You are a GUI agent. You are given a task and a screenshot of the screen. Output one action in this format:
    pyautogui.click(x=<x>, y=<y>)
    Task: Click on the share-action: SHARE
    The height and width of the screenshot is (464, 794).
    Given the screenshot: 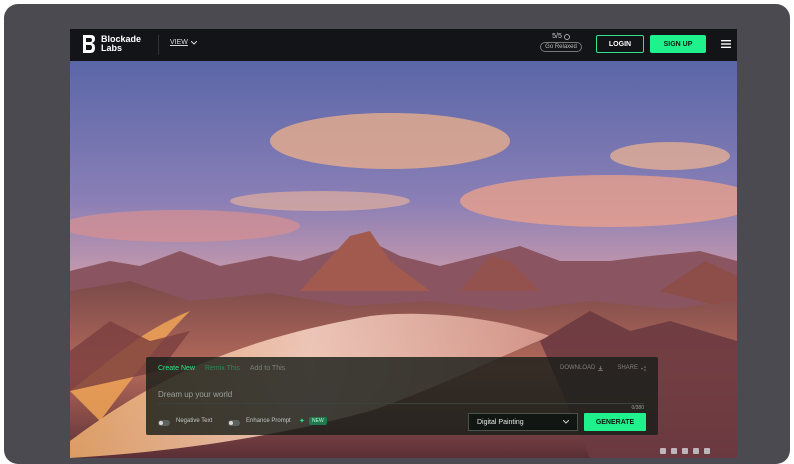 What is the action you would take?
    pyautogui.click(x=631, y=368)
    